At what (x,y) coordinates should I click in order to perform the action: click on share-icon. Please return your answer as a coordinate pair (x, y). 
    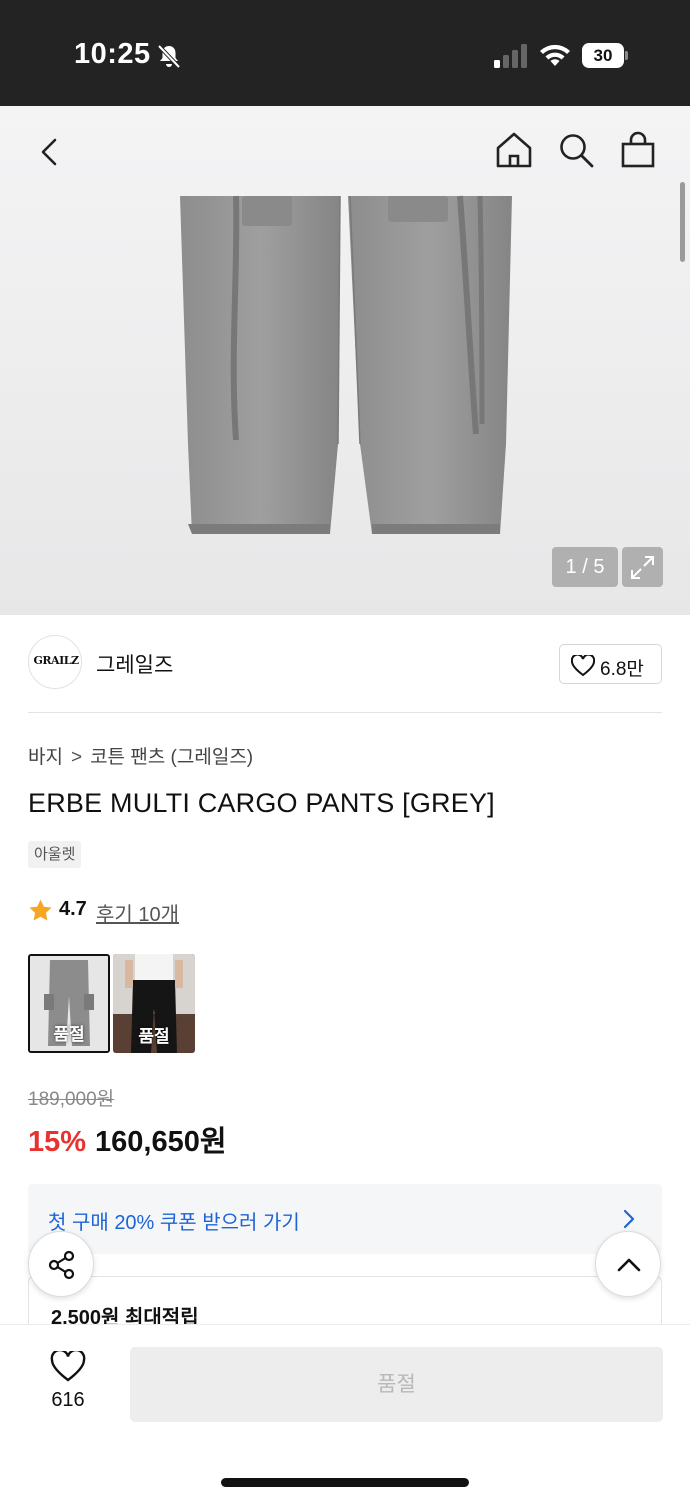
    Looking at the image, I should click on (61, 1265).